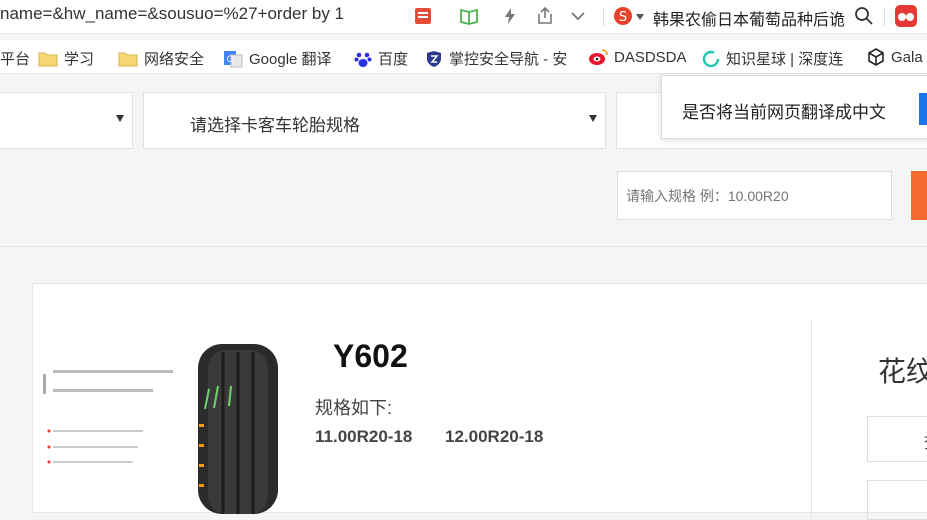  I want to click on search-button, so click(919, 195).